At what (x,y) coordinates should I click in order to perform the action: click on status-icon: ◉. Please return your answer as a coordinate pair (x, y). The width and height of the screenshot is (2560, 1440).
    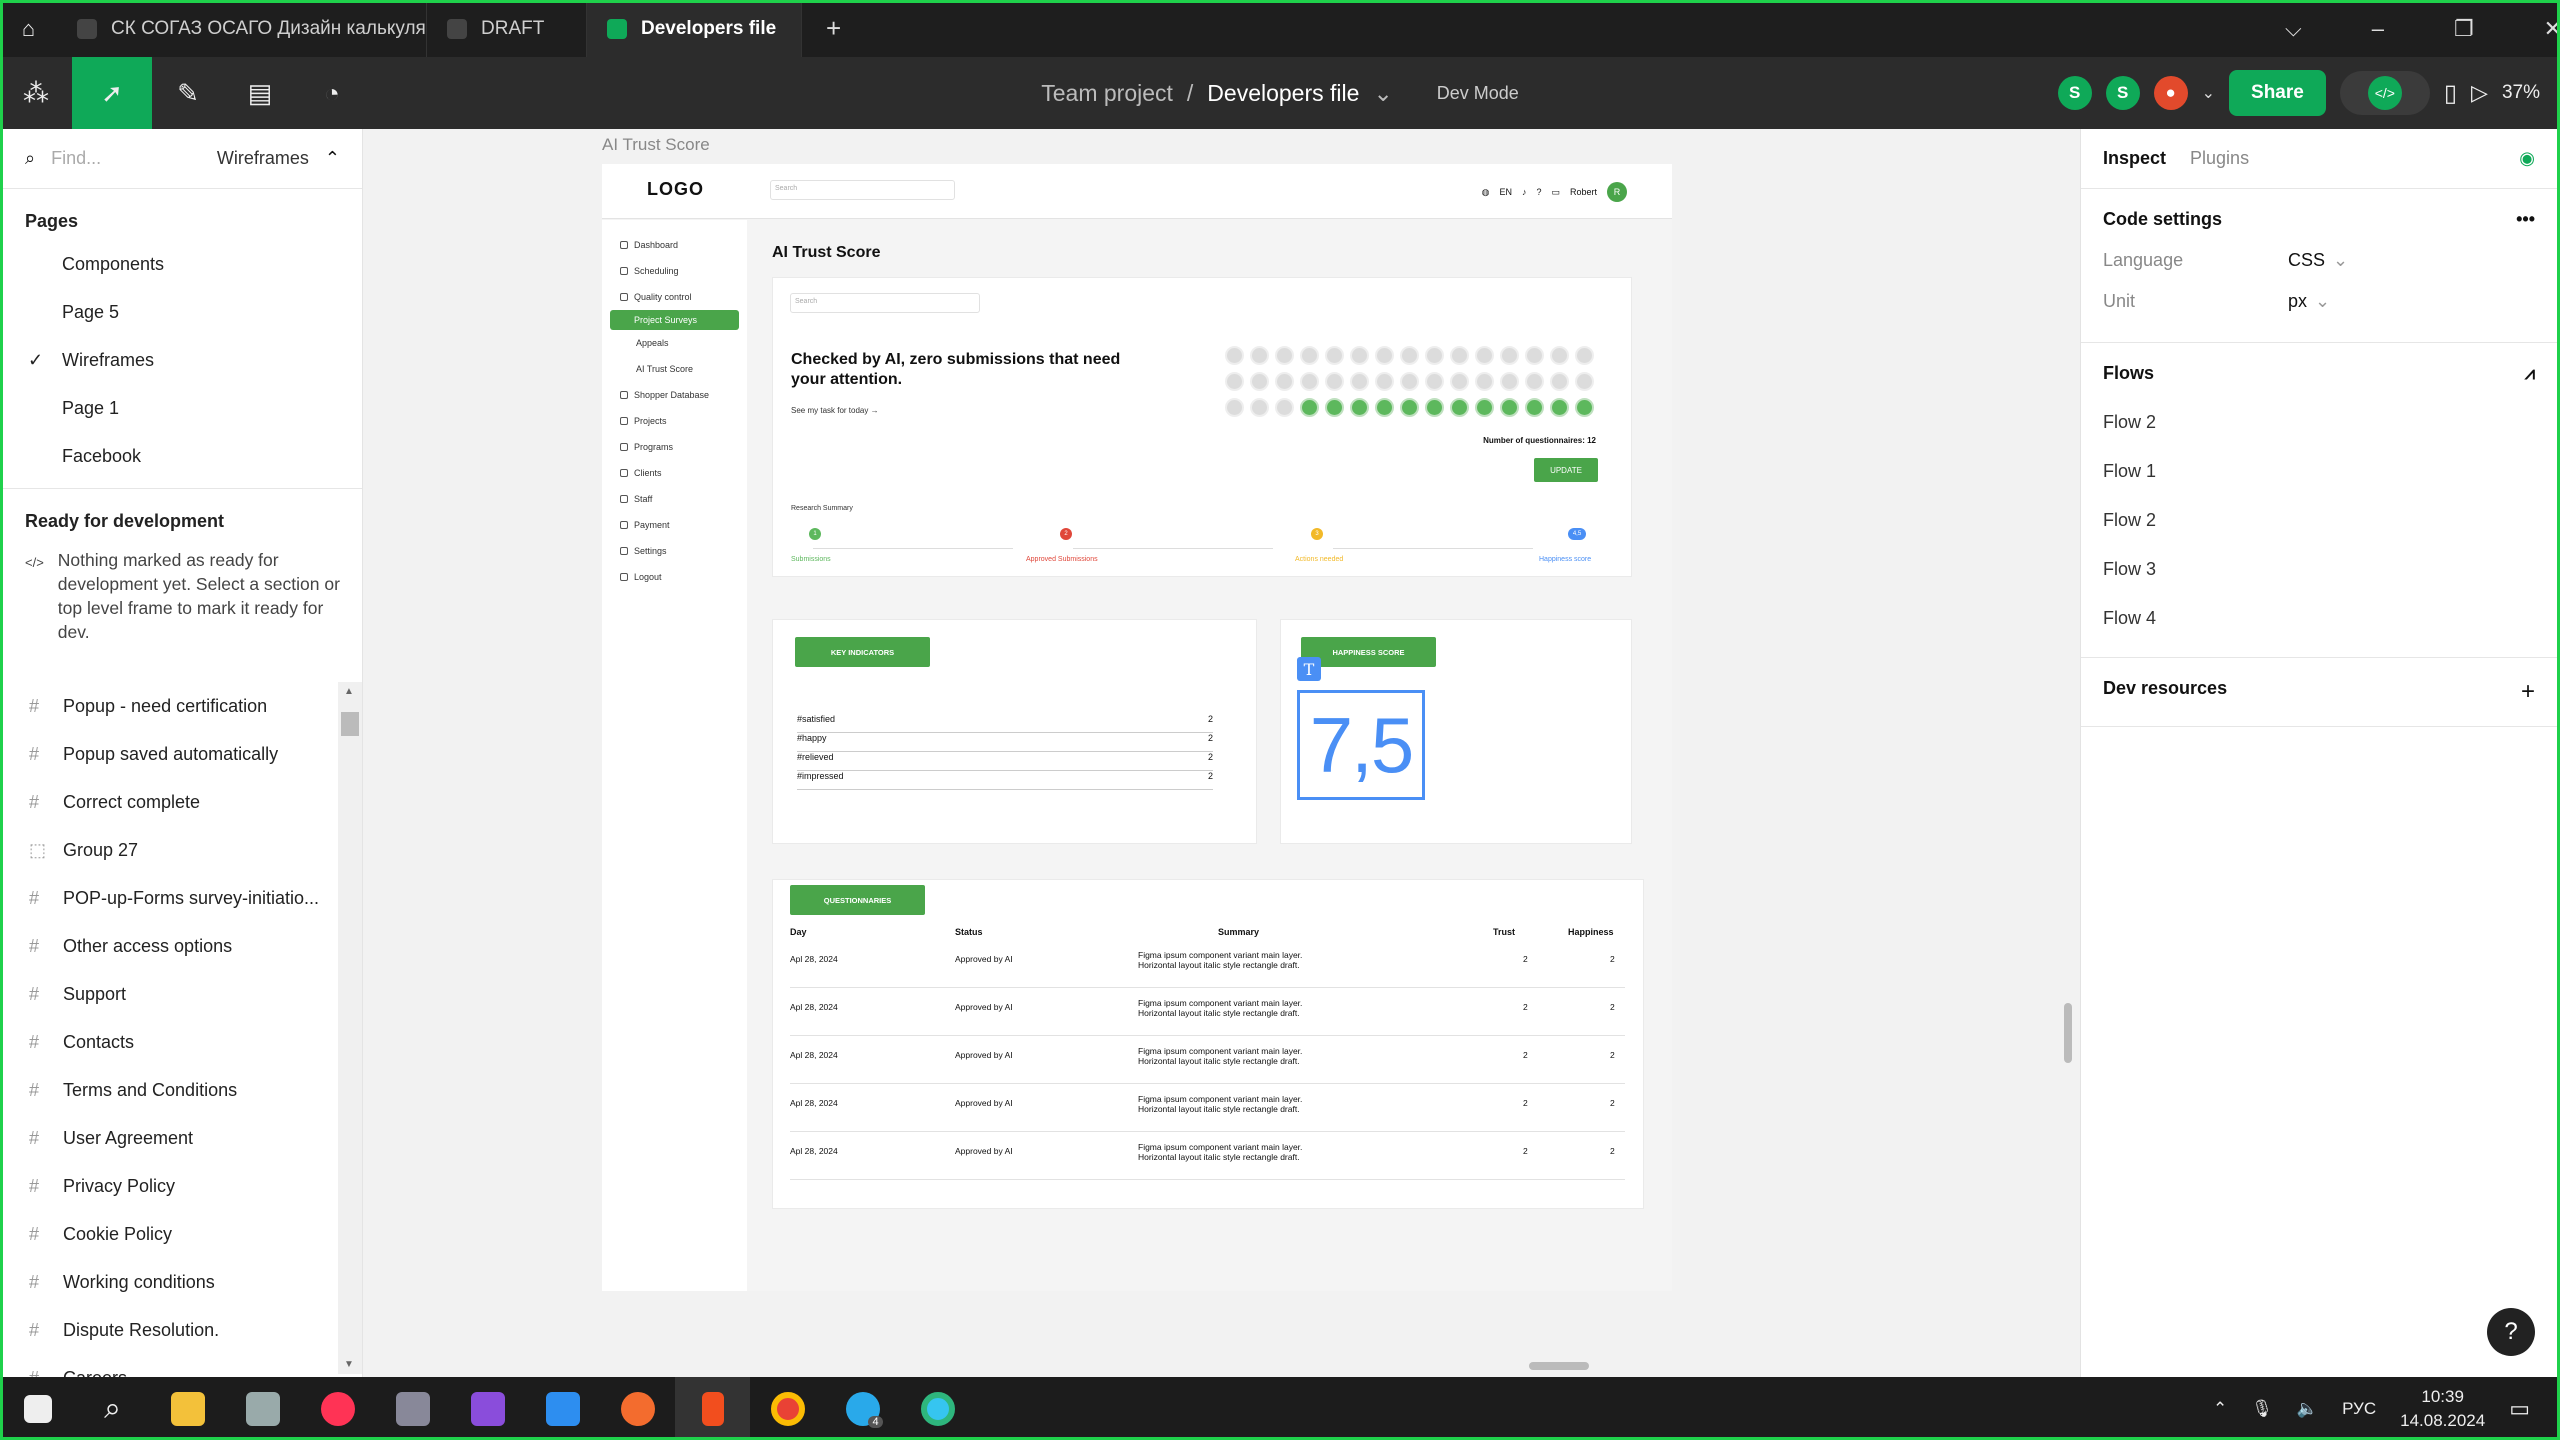
    Looking at the image, I should click on (2527, 158).